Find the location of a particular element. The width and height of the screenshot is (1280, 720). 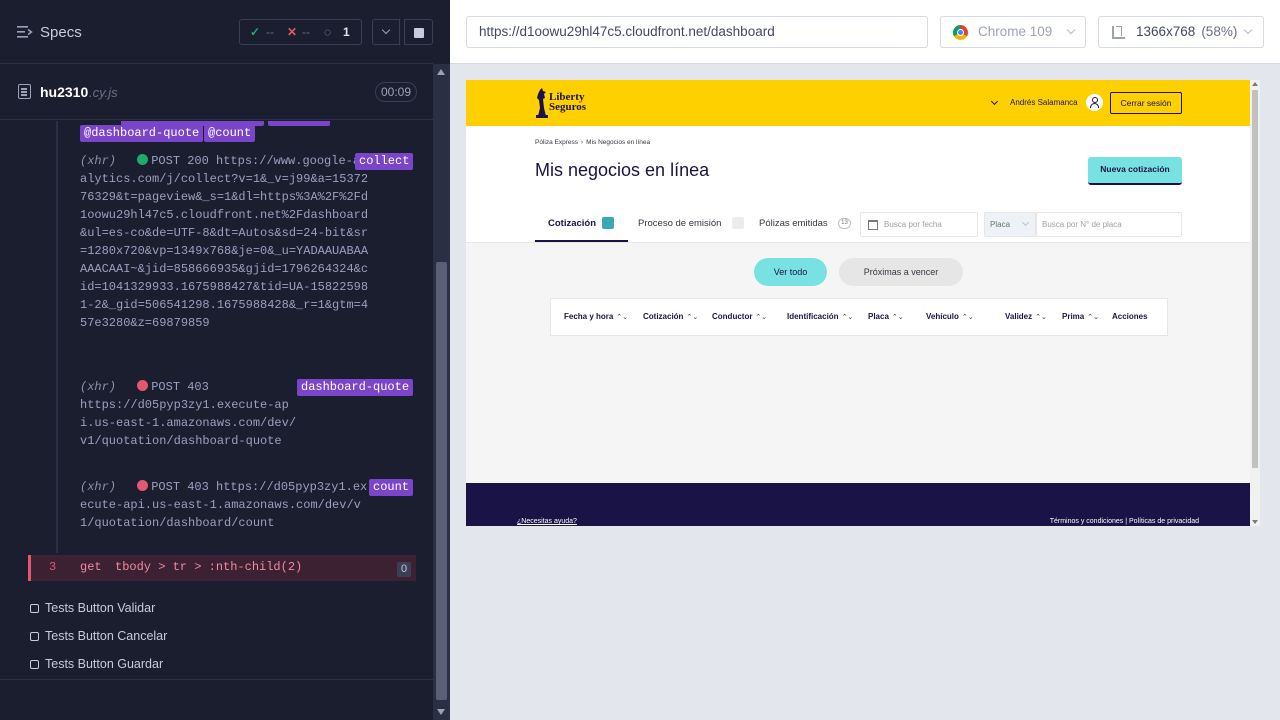

test-title: Tests Button Guardar is located at coordinates (104, 664).